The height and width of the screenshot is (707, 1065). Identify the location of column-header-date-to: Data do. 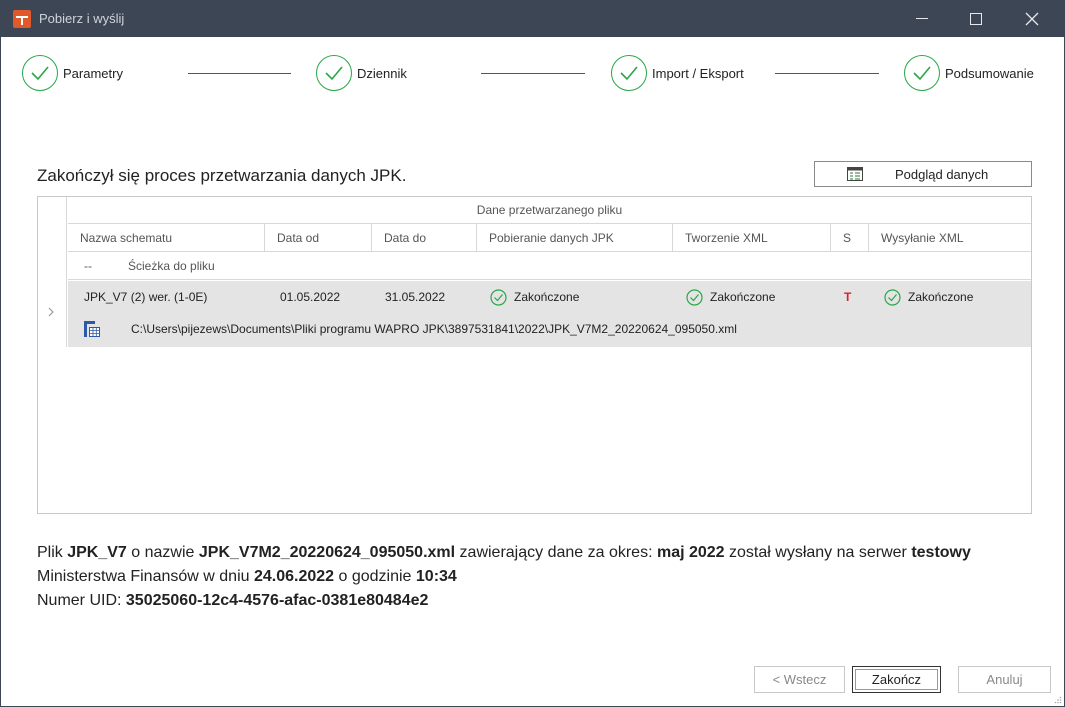
(424, 238).